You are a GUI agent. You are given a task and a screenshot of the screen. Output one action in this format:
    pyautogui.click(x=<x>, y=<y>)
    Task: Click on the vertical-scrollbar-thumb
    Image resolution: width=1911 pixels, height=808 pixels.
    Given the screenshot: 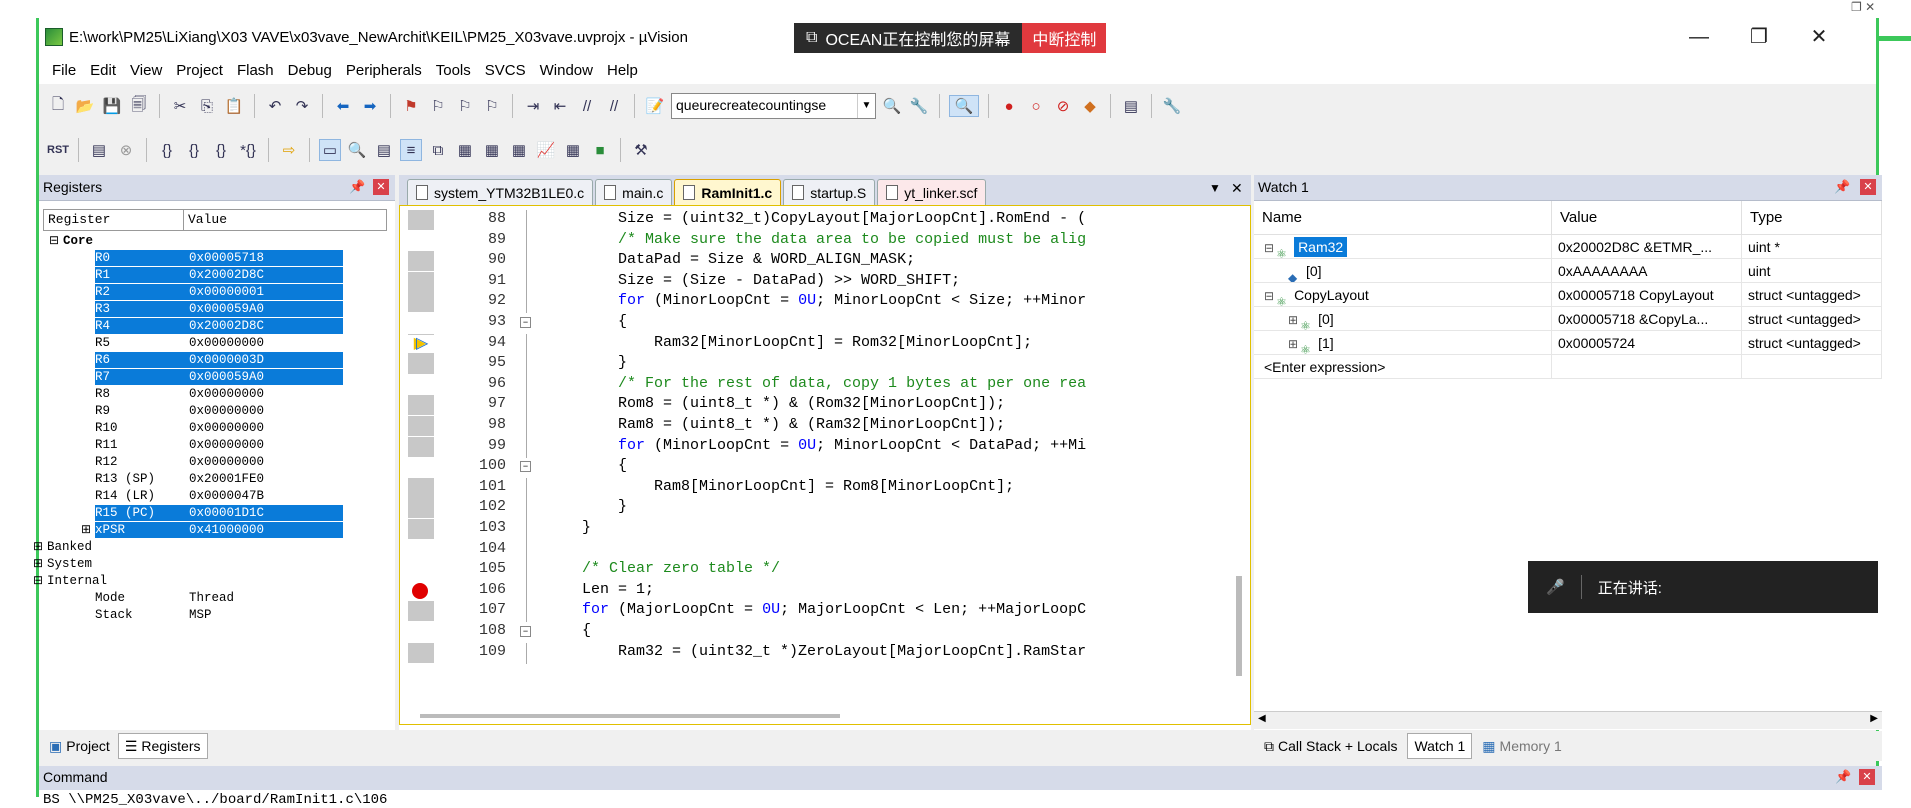 What is the action you would take?
    pyautogui.click(x=1239, y=626)
    